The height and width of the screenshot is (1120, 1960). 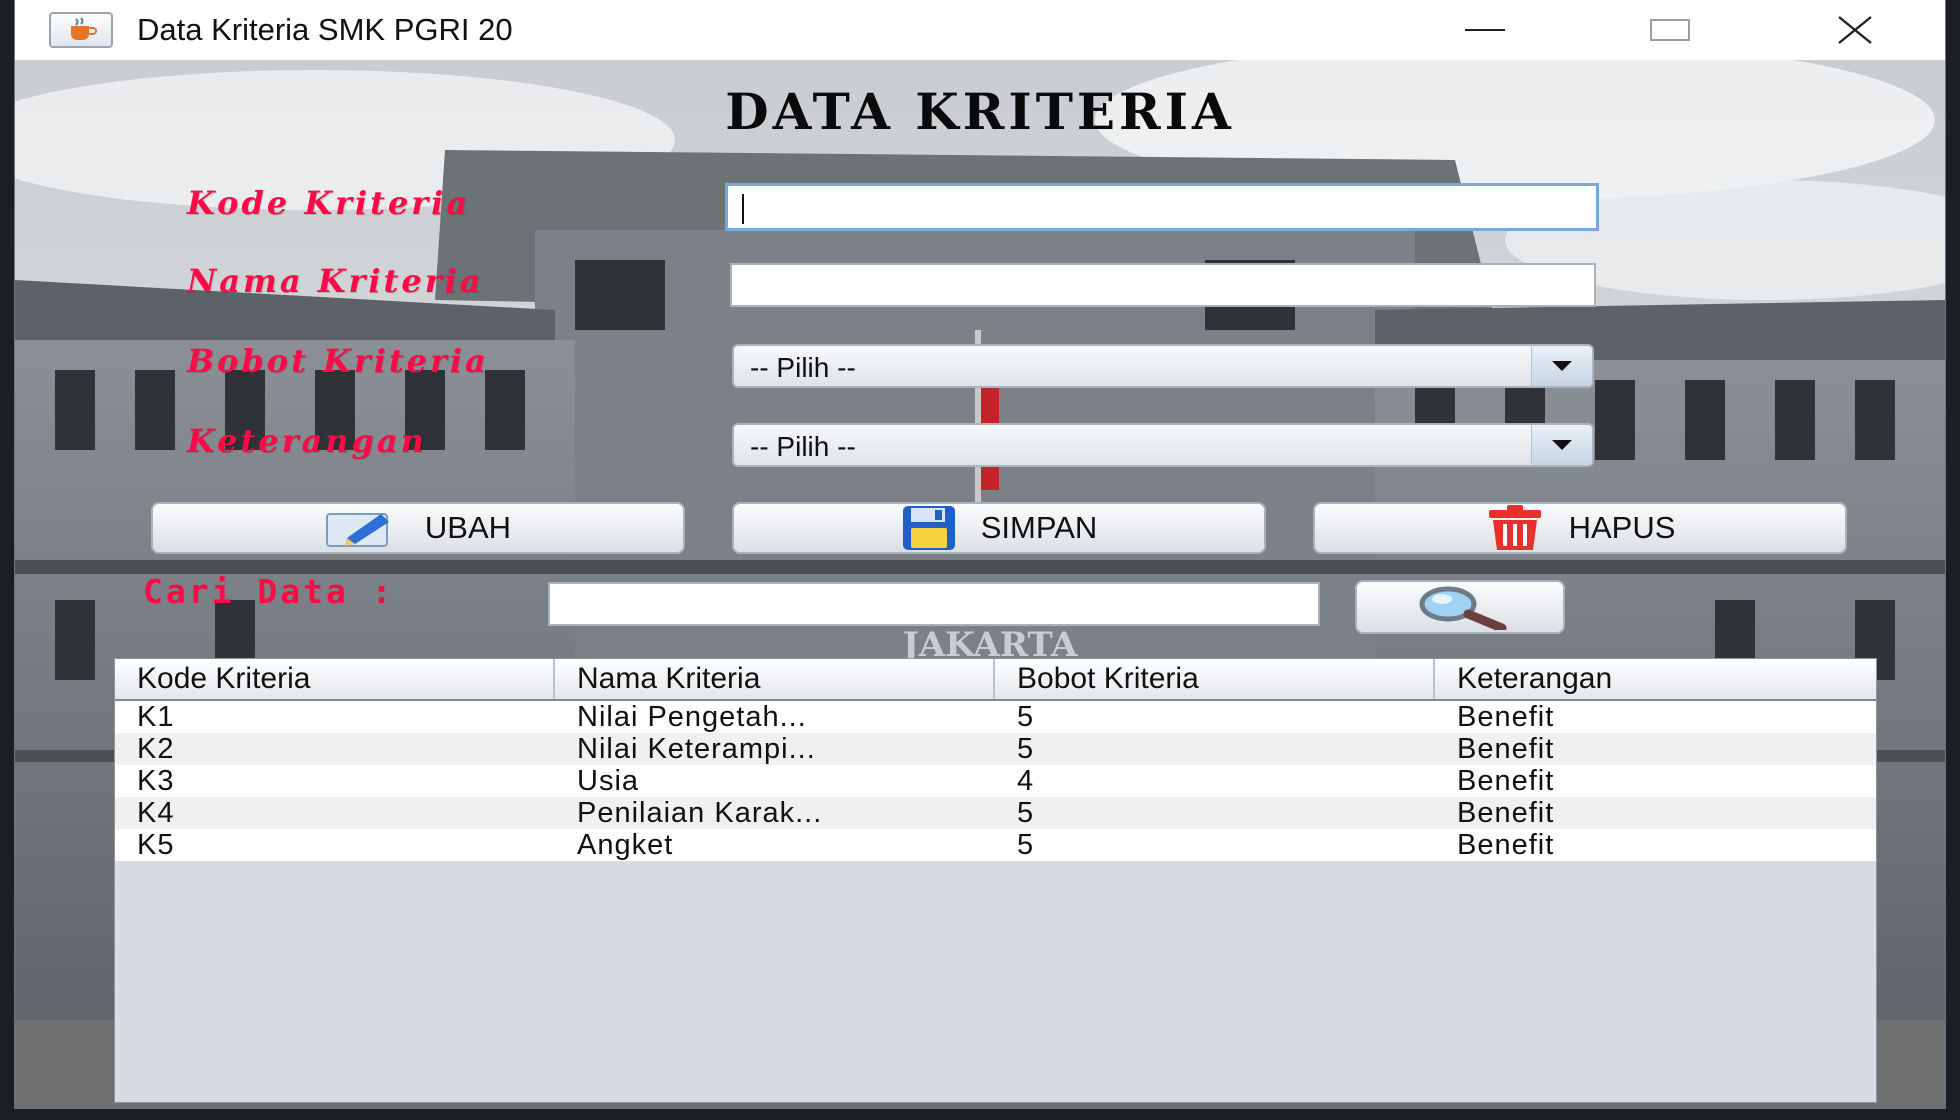 What do you see at coordinates (307, 441) in the screenshot?
I see `keterangan-label: Keterangan` at bounding box center [307, 441].